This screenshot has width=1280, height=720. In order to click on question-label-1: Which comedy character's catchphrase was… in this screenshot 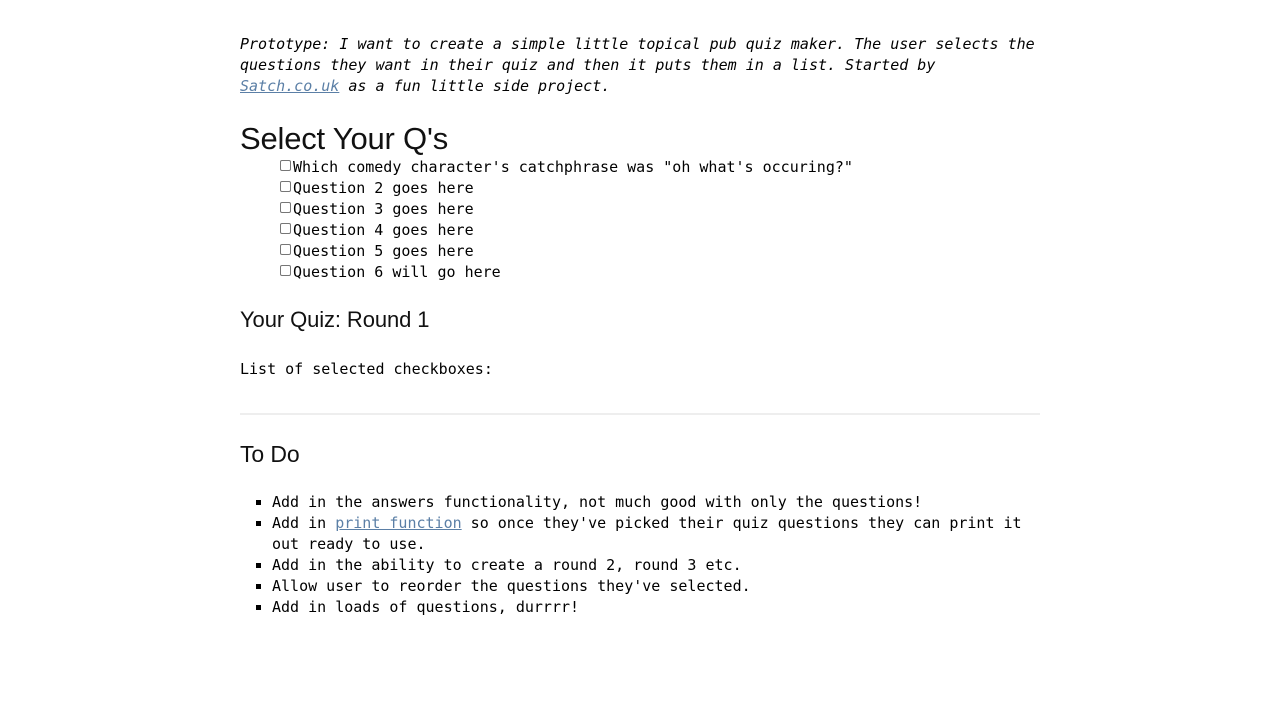, I will do `click(573, 167)`.